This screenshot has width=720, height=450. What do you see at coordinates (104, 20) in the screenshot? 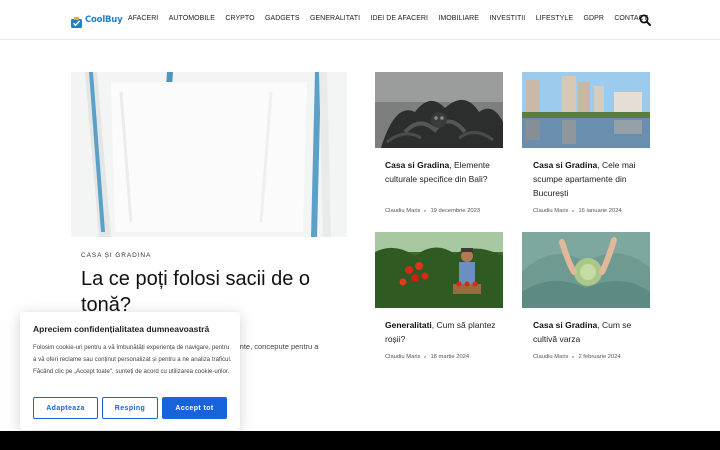
I see `logo-text: CoolBuy` at bounding box center [104, 20].